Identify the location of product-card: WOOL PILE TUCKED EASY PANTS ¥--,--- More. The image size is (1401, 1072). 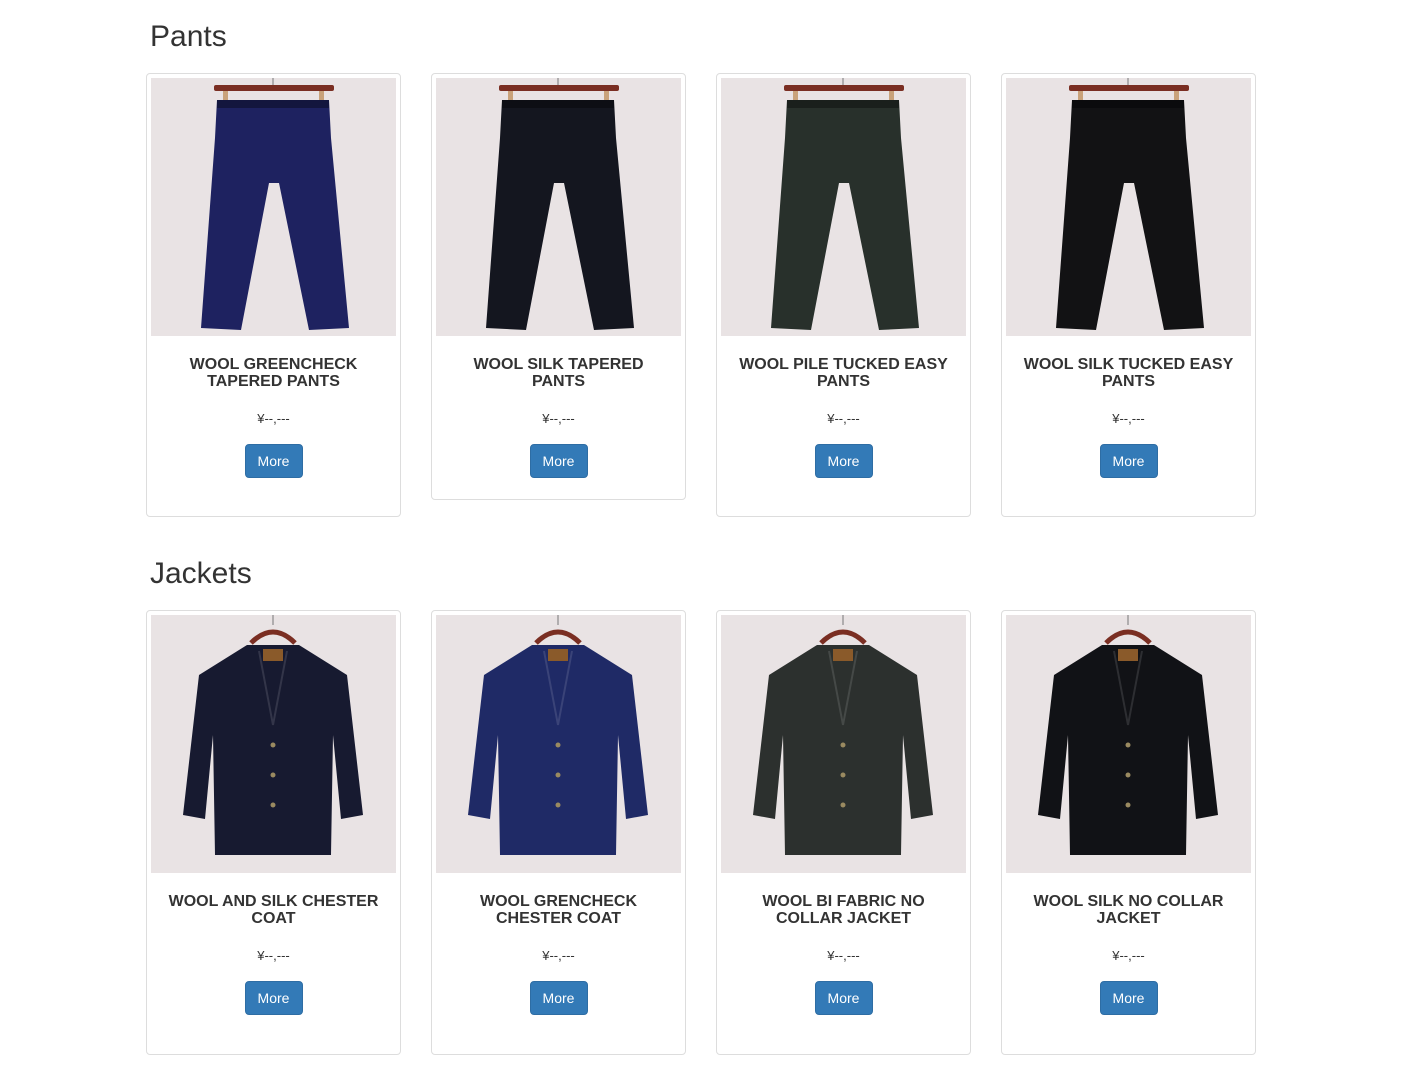
(843, 295).